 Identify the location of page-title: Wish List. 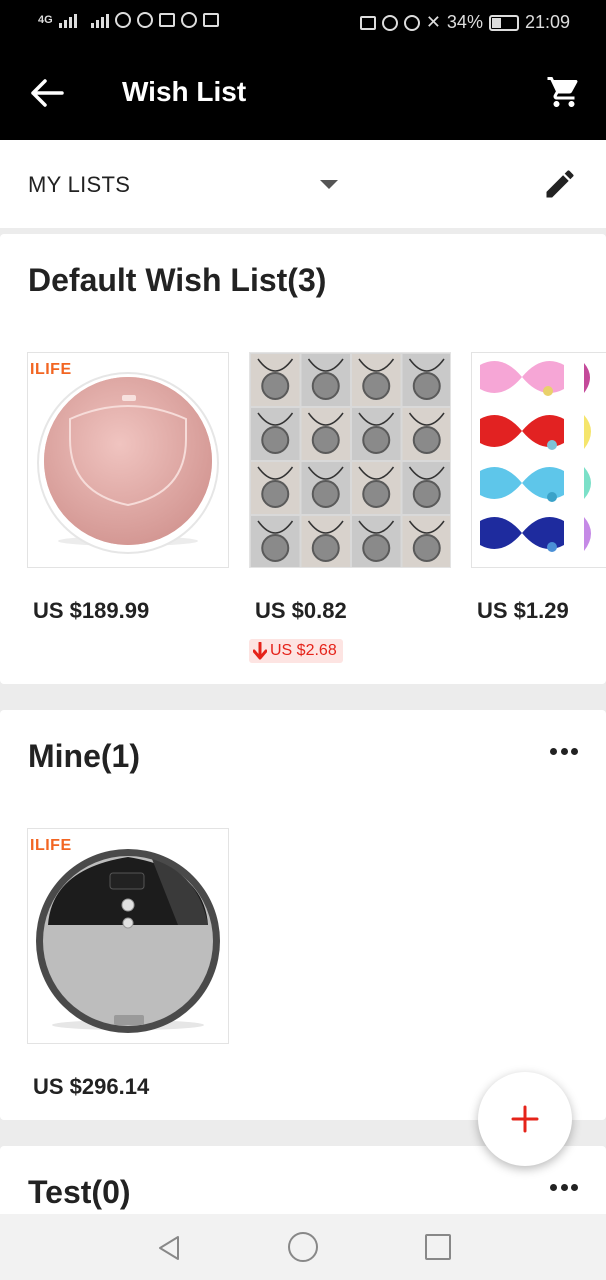
(184, 91).